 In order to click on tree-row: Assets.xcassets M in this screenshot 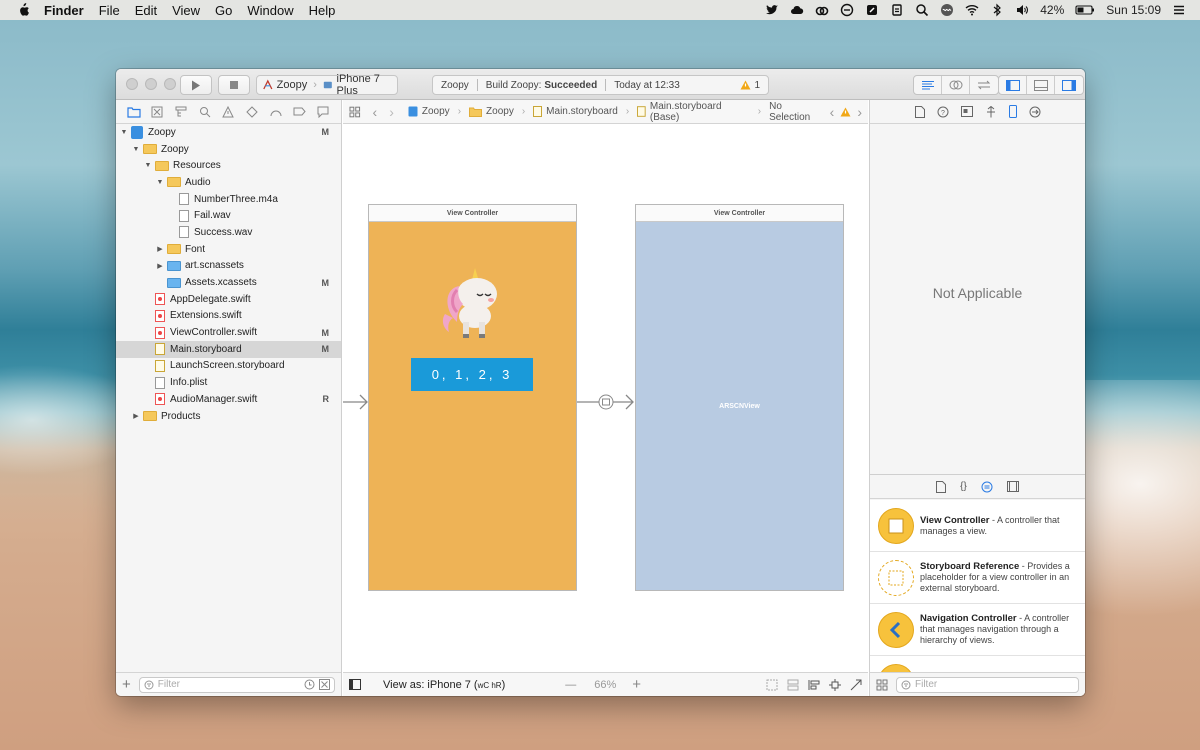, I will do `click(228, 282)`.